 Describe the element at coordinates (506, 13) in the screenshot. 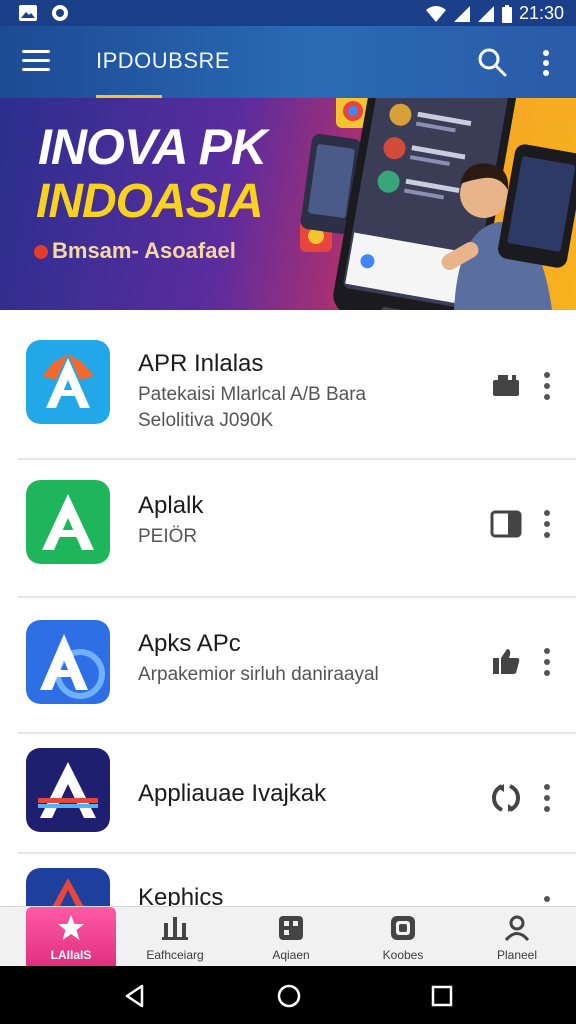

I see `battery-icon` at that location.